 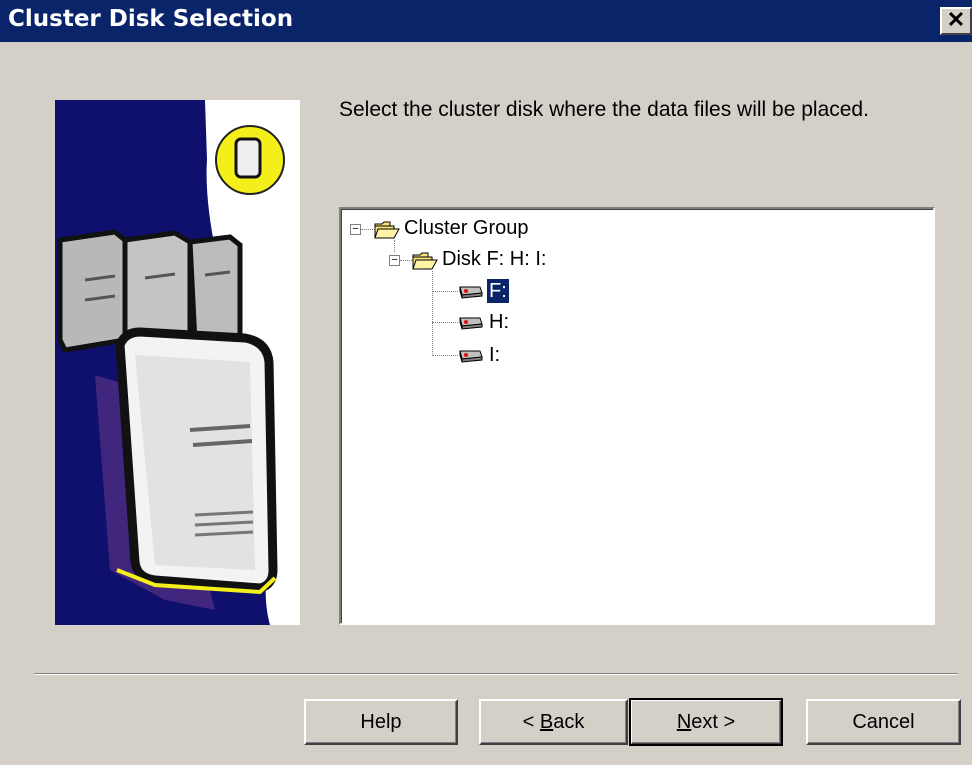 What do you see at coordinates (496, 674) in the screenshot?
I see `button-separator` at bounding box center [496, 674].